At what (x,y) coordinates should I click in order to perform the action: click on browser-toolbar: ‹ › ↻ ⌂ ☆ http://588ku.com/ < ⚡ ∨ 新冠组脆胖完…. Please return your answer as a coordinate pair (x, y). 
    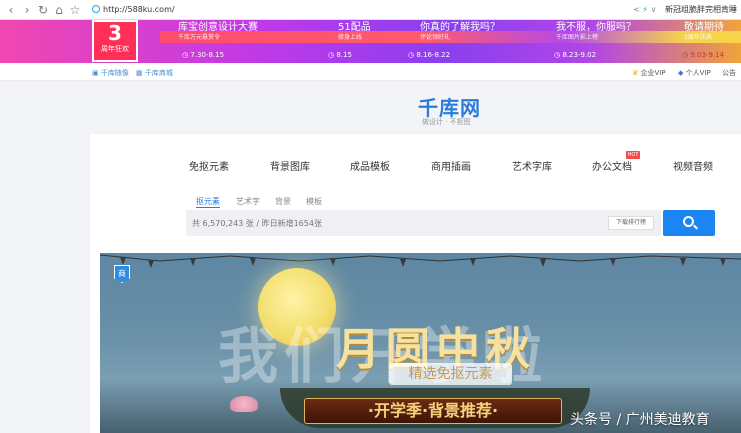
    Looking at the image, I should click on (370, 10).